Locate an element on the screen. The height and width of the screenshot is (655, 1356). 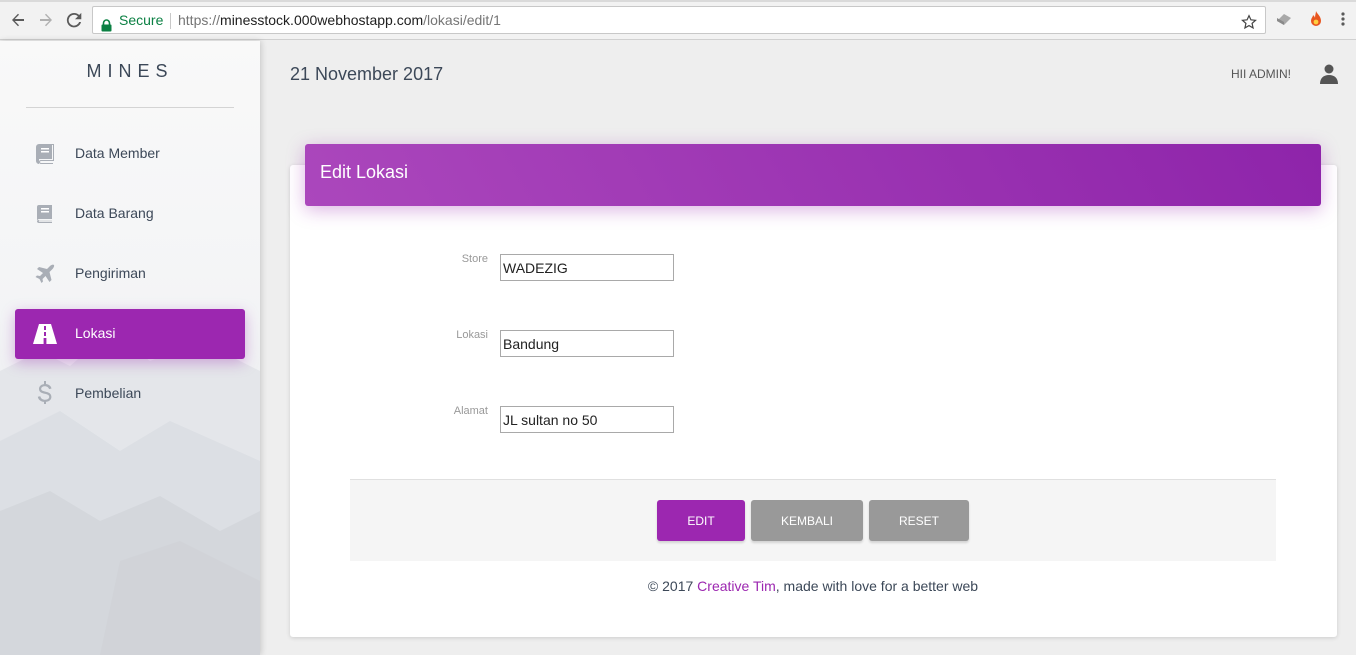
reset-button: RESET is located at coordinates (919, 520).